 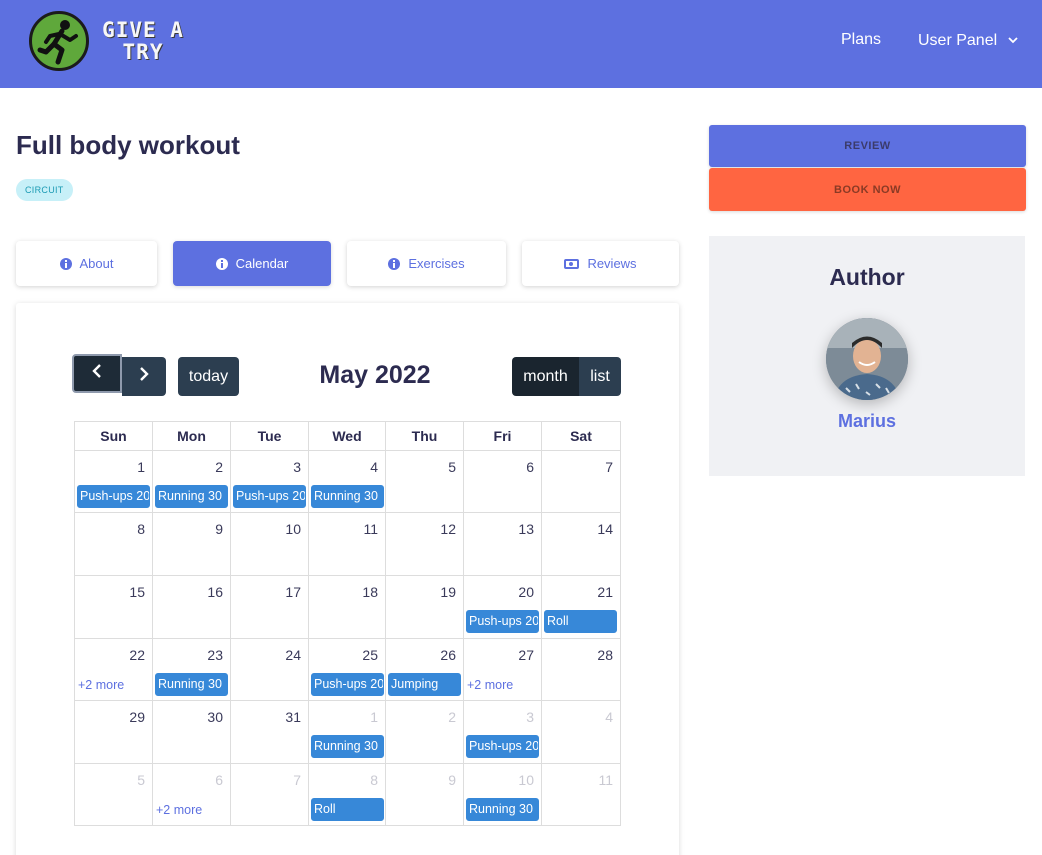 What do you see at coordinates (370, 655) in the screenshot?
I see `day-number: 25` at bounding box center [370, 655].